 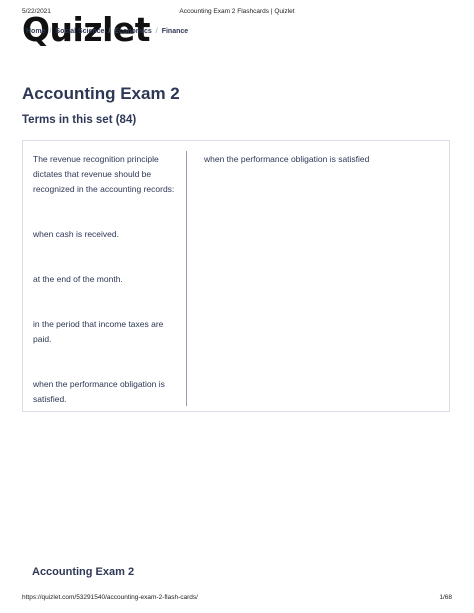 I want to click on card-divider, so click(x=186, y=278).